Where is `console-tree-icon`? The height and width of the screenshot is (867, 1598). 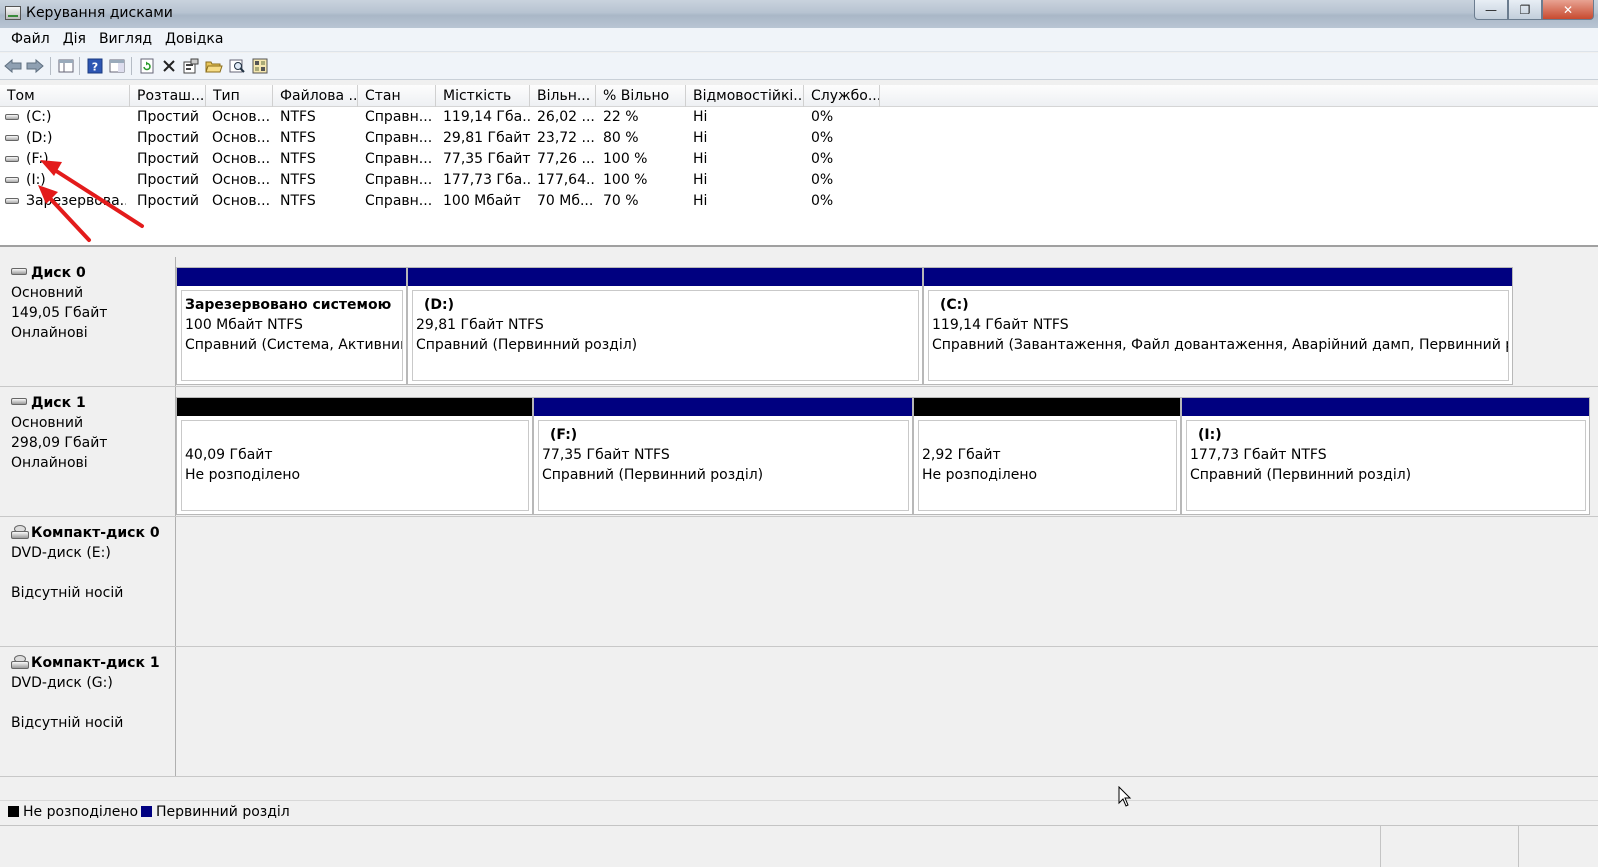
console-tree-icon is located at coordinates (66, 66).